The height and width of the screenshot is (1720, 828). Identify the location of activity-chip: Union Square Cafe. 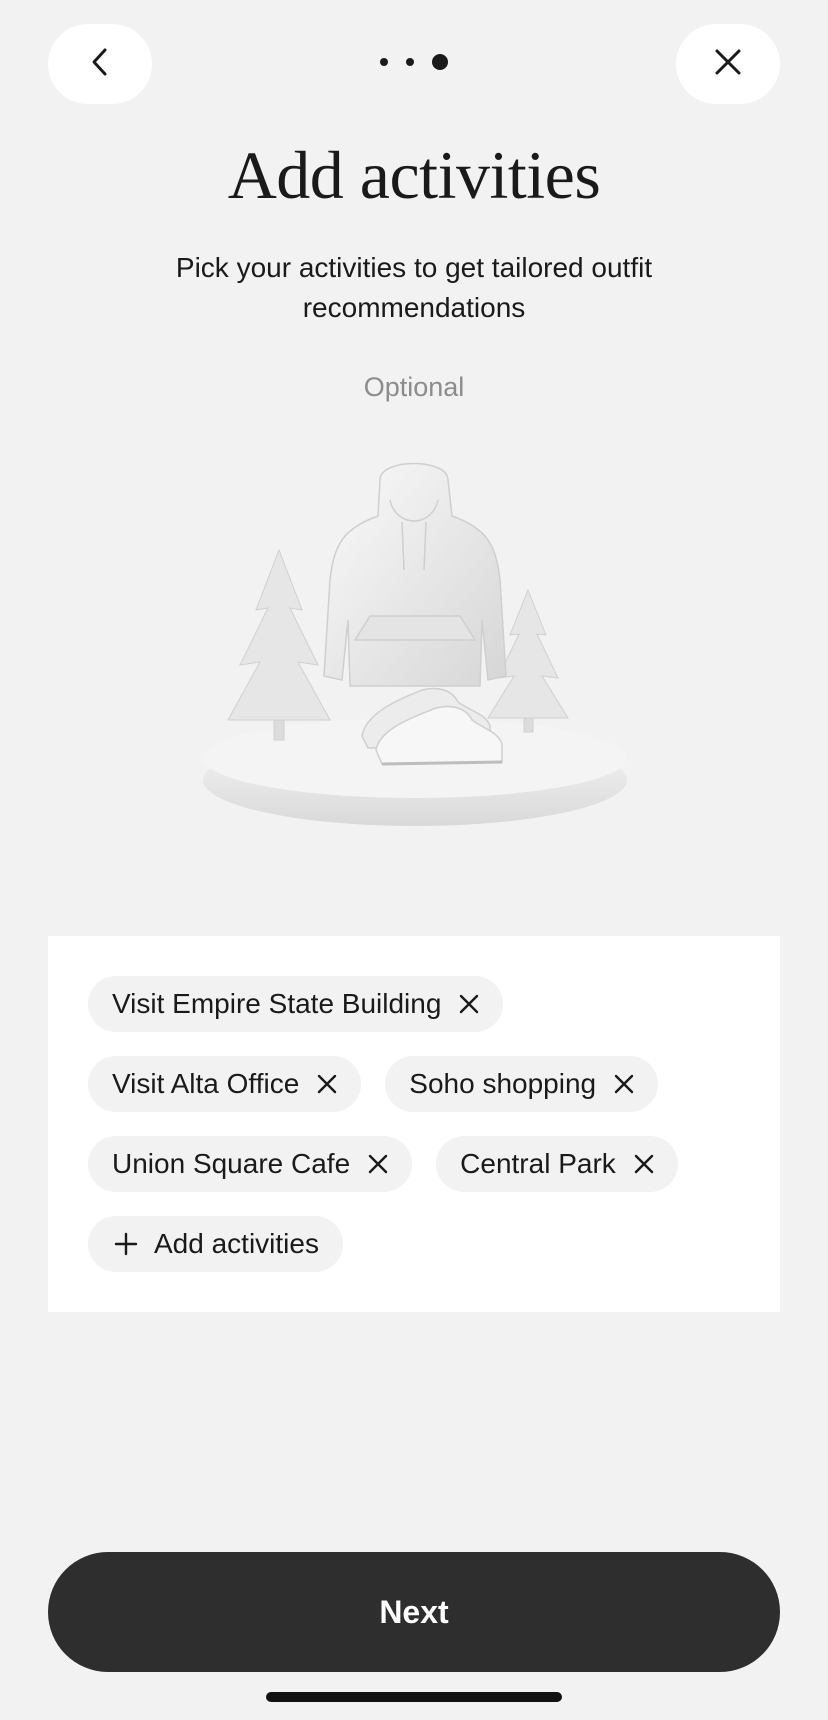
(250, 1164).